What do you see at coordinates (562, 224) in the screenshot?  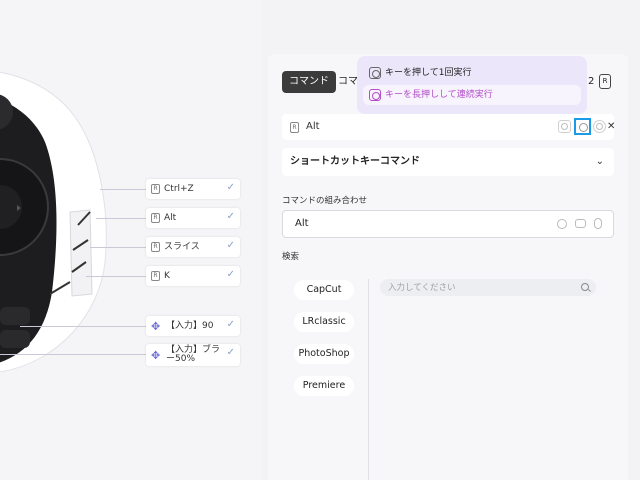 I see `clear-icon` at bounding box center [562, 224].